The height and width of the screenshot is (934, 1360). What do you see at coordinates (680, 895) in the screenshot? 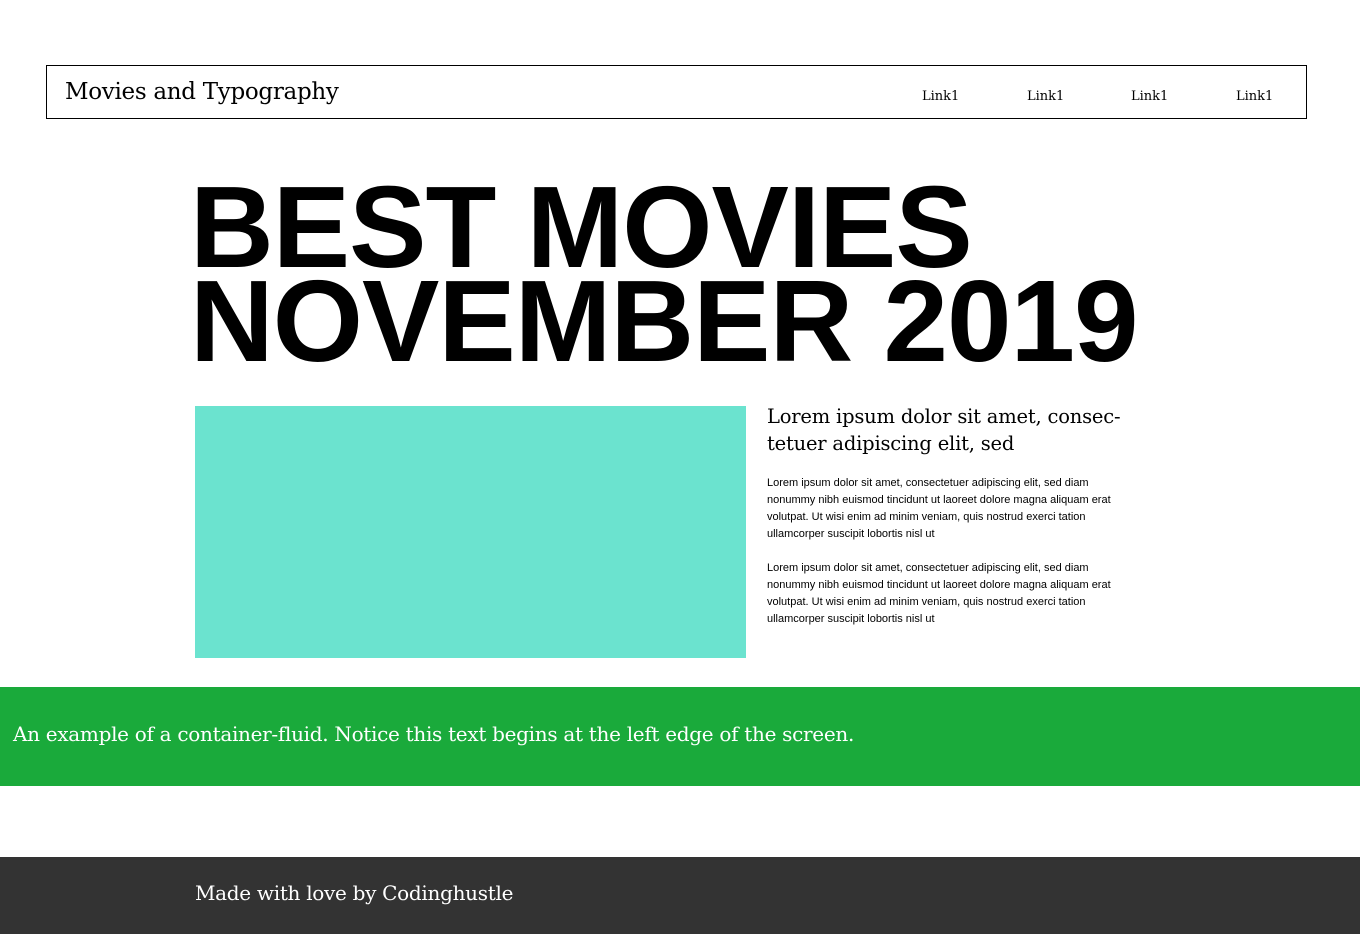
I see `footer: Made with love by Codinghustle` at bounding box center [680, 895].